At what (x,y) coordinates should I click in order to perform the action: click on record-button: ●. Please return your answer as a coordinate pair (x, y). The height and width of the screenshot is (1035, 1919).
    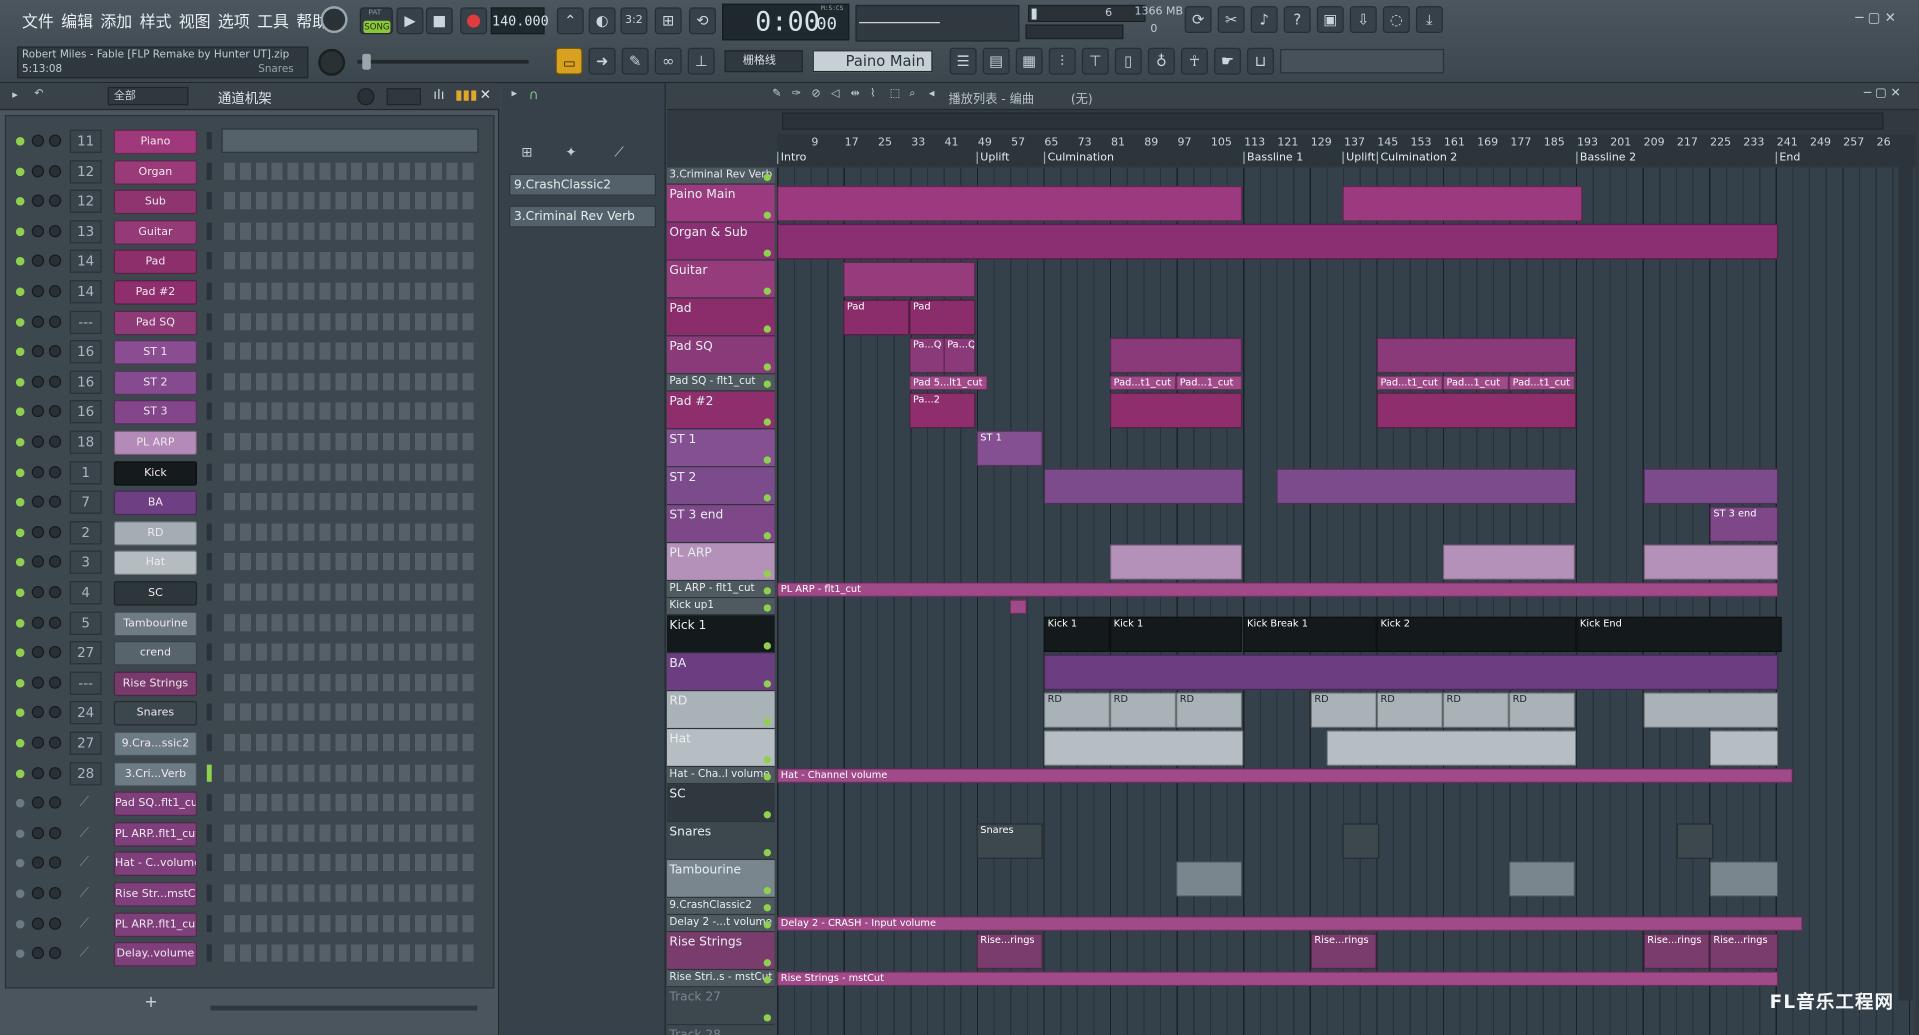
    Looking at the image, I should click on (474, 21).